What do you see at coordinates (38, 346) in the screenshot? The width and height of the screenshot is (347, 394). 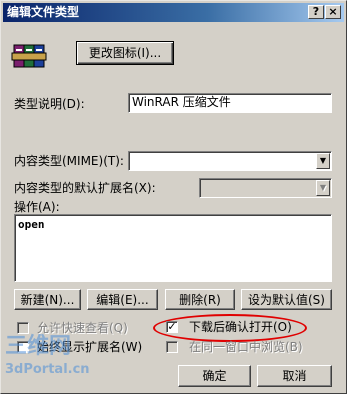 I see `watermark-logo: 三维网` at bounding box center [38, 346].